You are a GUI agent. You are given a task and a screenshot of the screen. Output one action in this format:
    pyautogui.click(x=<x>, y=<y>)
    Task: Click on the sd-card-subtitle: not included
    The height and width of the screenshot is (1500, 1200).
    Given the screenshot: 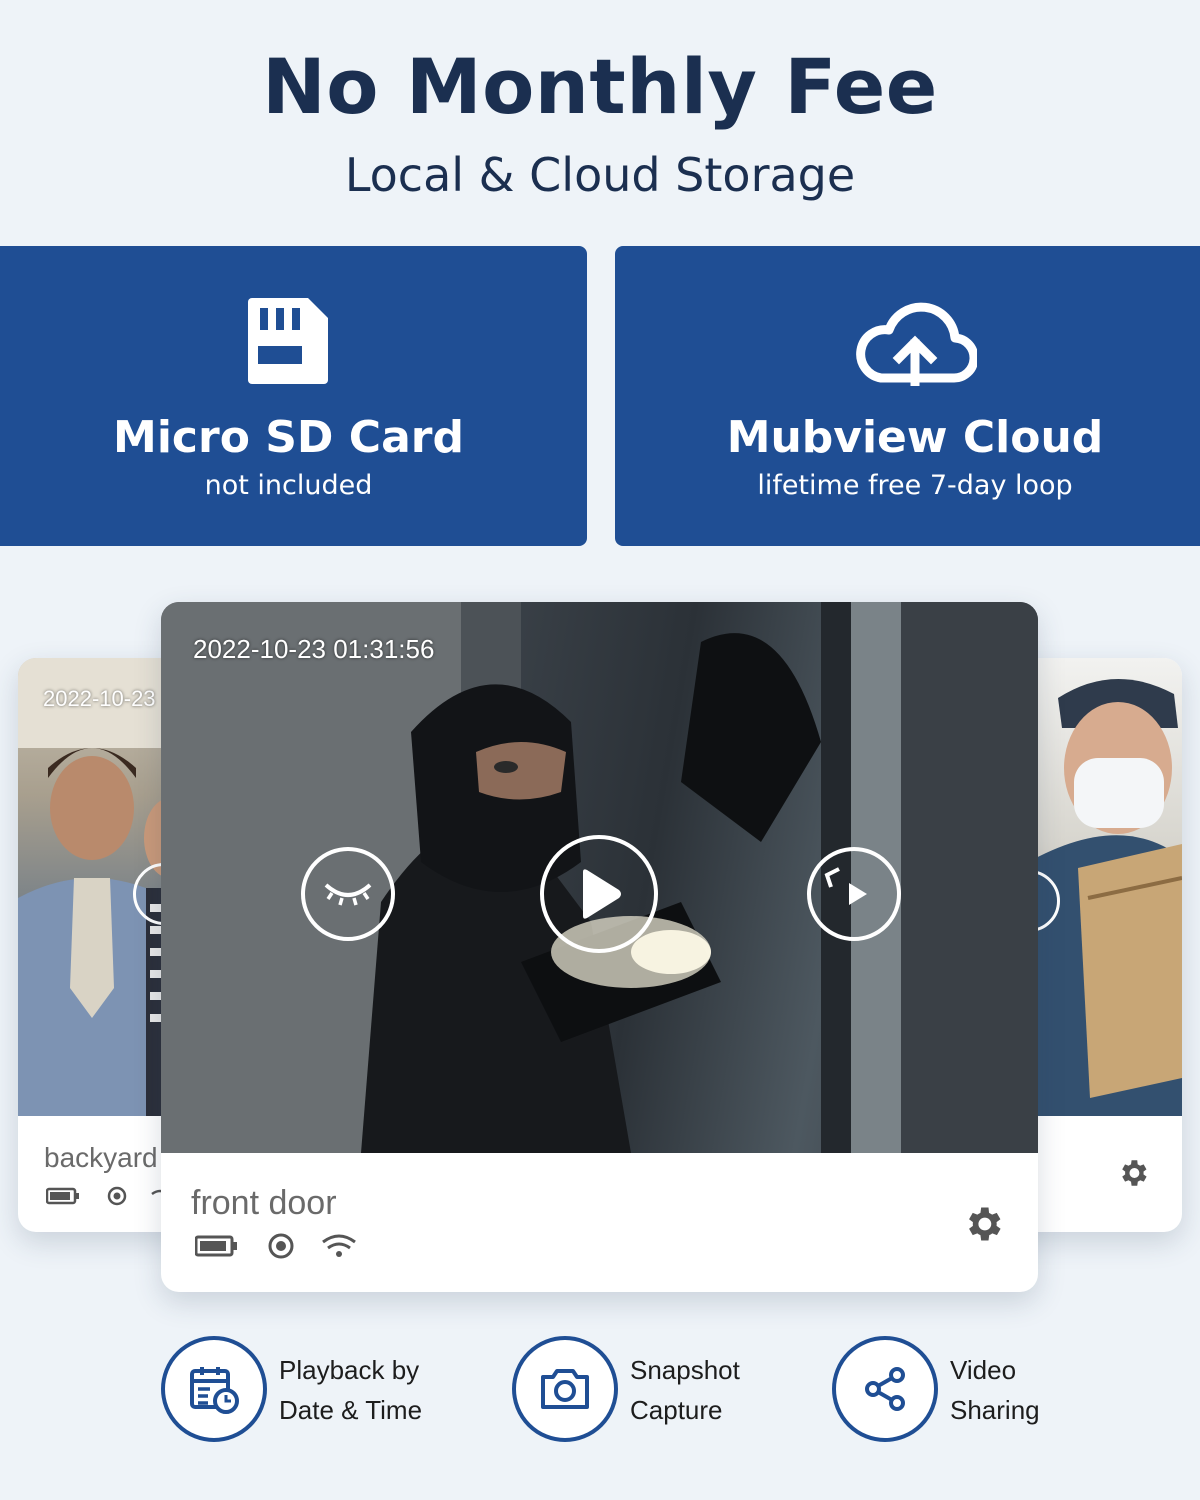 What is the action you would take?
    pyautogui.click(x=288, y=485)
    